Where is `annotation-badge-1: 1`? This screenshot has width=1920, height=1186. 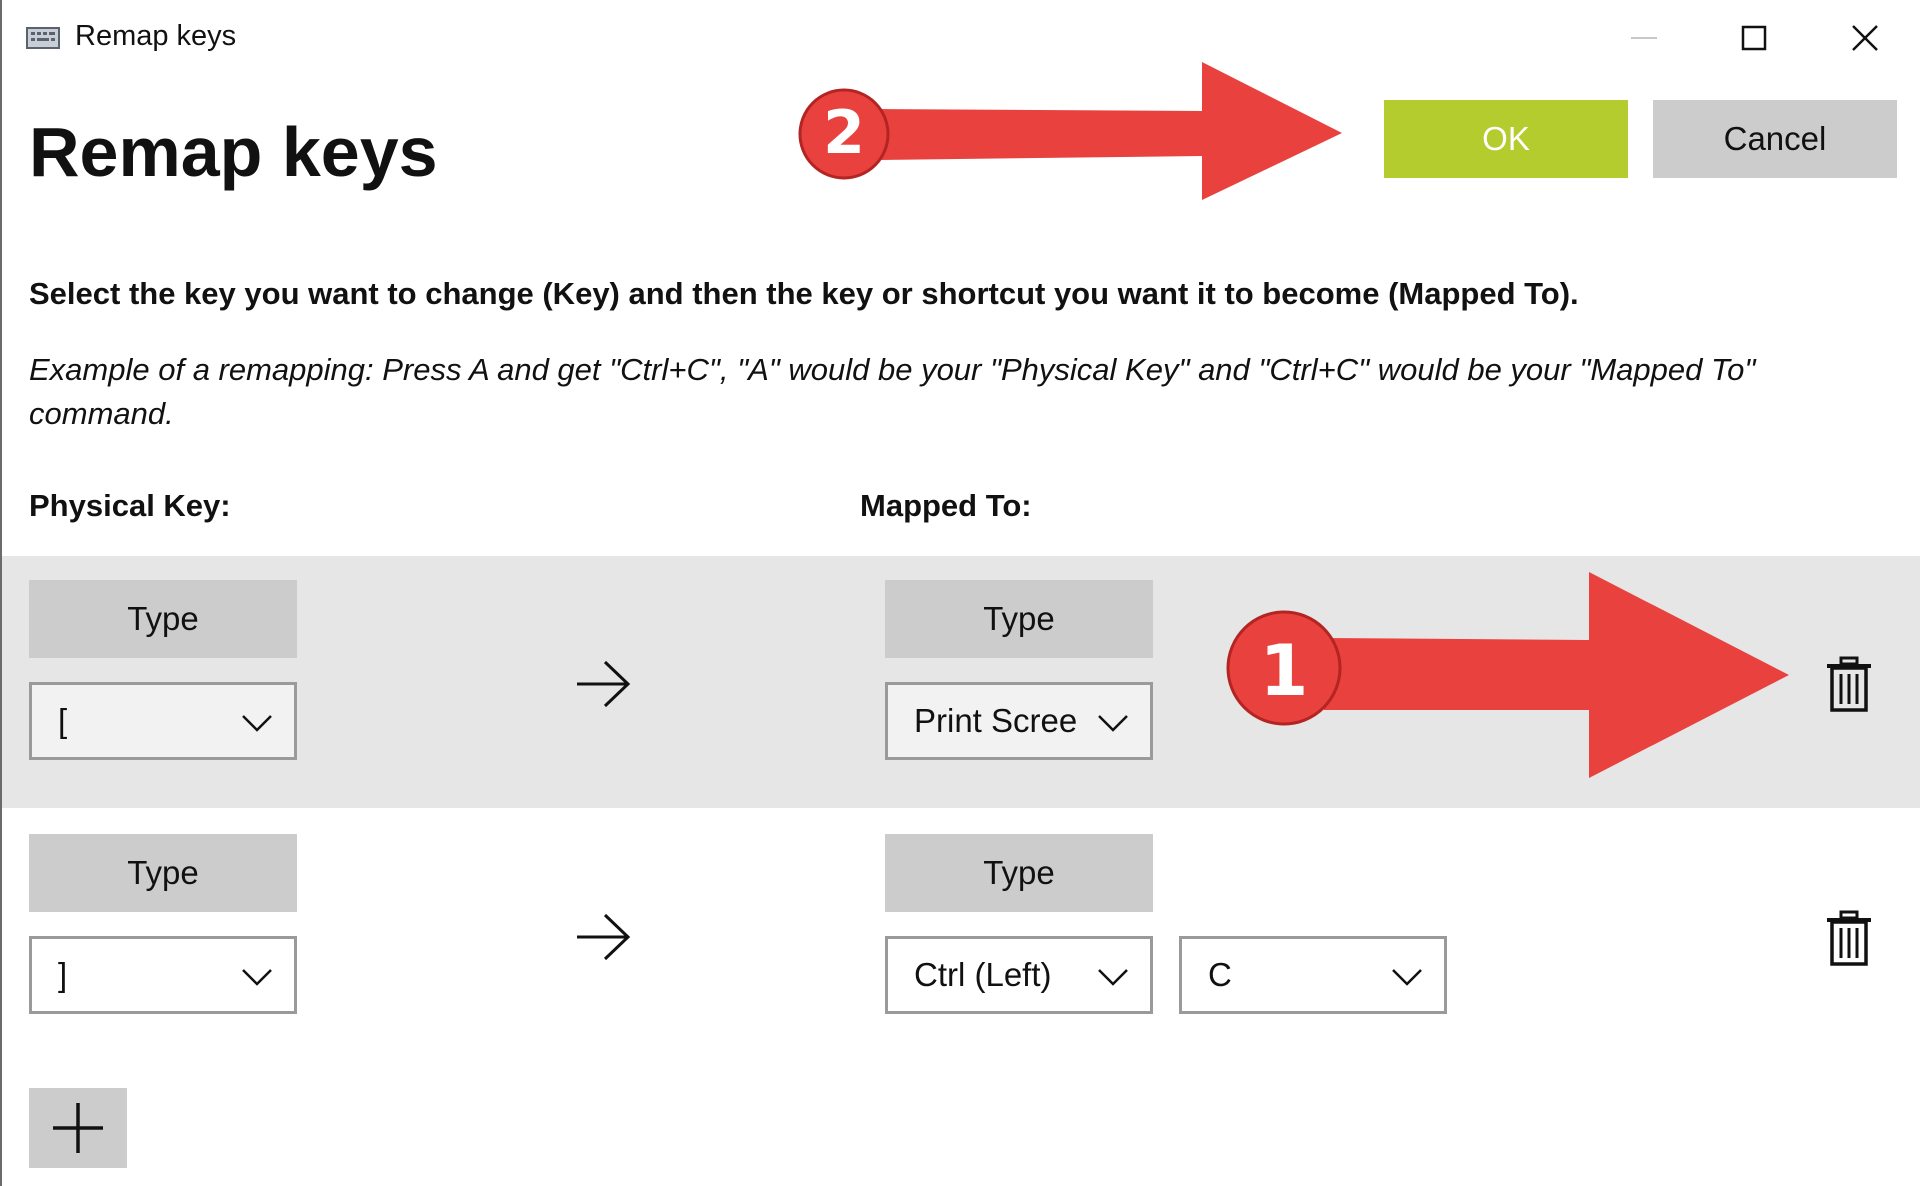
annotation-badge-1: 1 is located at coordinates (1284, 671).